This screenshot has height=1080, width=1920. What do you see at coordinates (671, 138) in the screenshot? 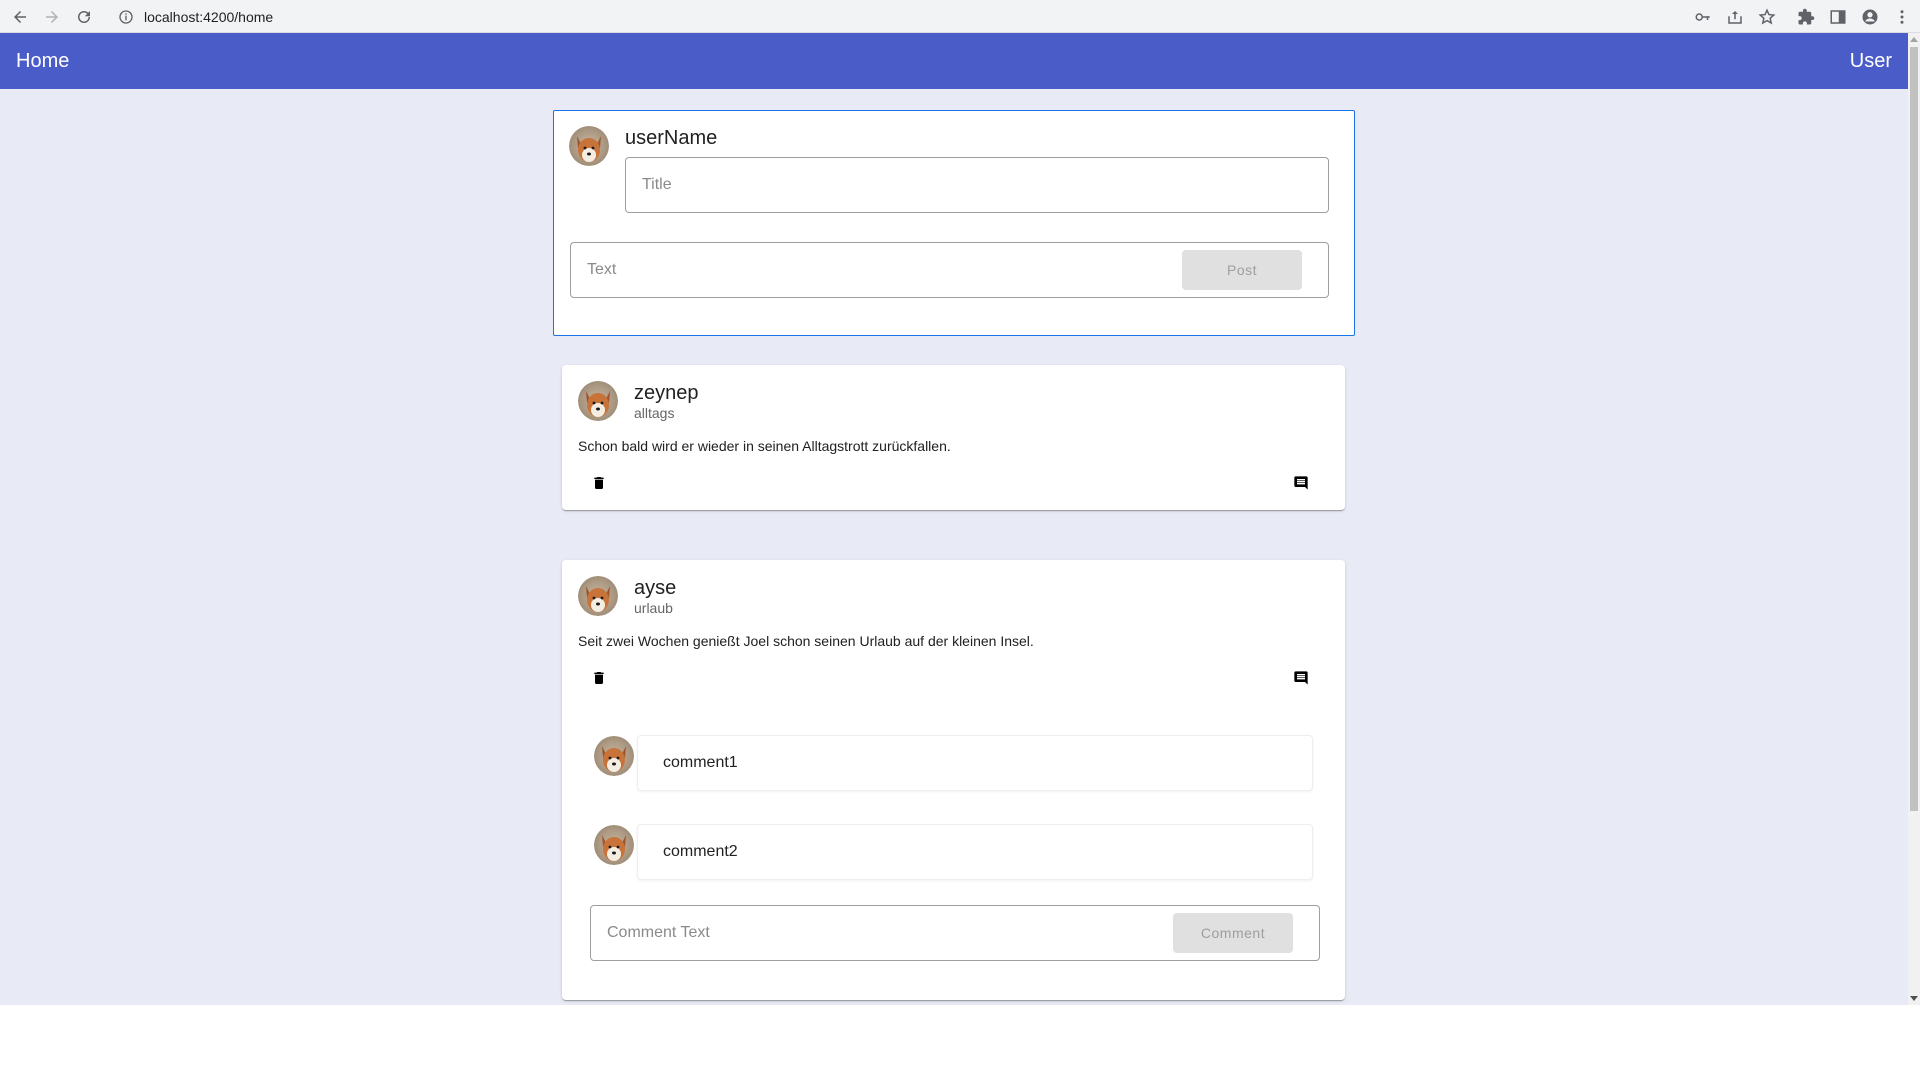
I see `new-post-user-name: userName` at bounding box center [671, 138].